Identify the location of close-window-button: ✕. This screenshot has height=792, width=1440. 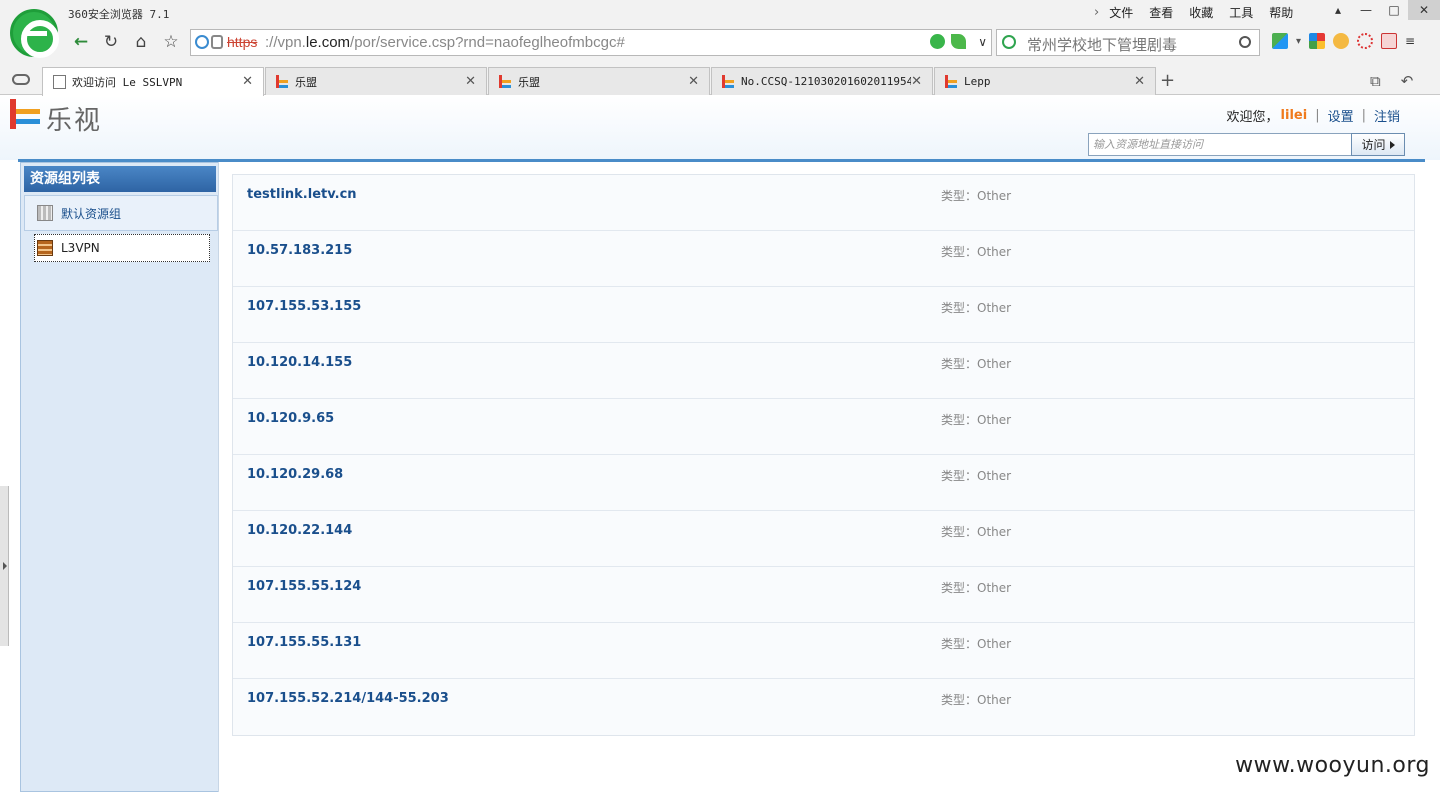
(1424, 10).